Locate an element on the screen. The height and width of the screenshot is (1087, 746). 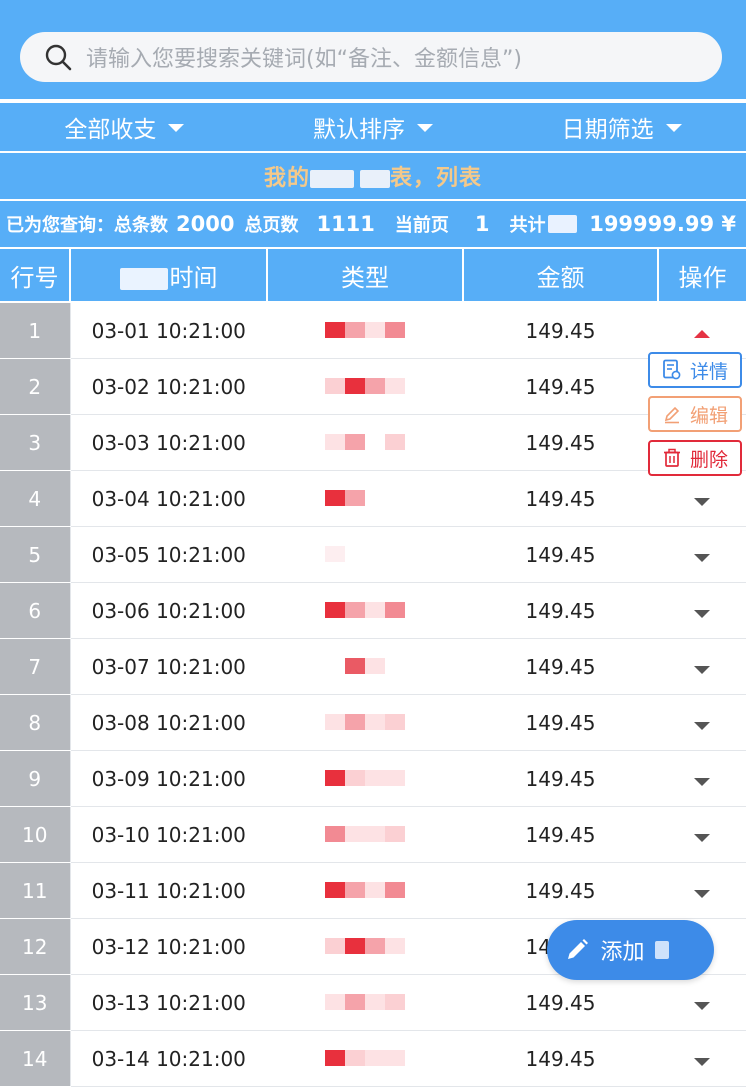
row-time: 03-07 10:21:00 is located at coordinates (168, 666).